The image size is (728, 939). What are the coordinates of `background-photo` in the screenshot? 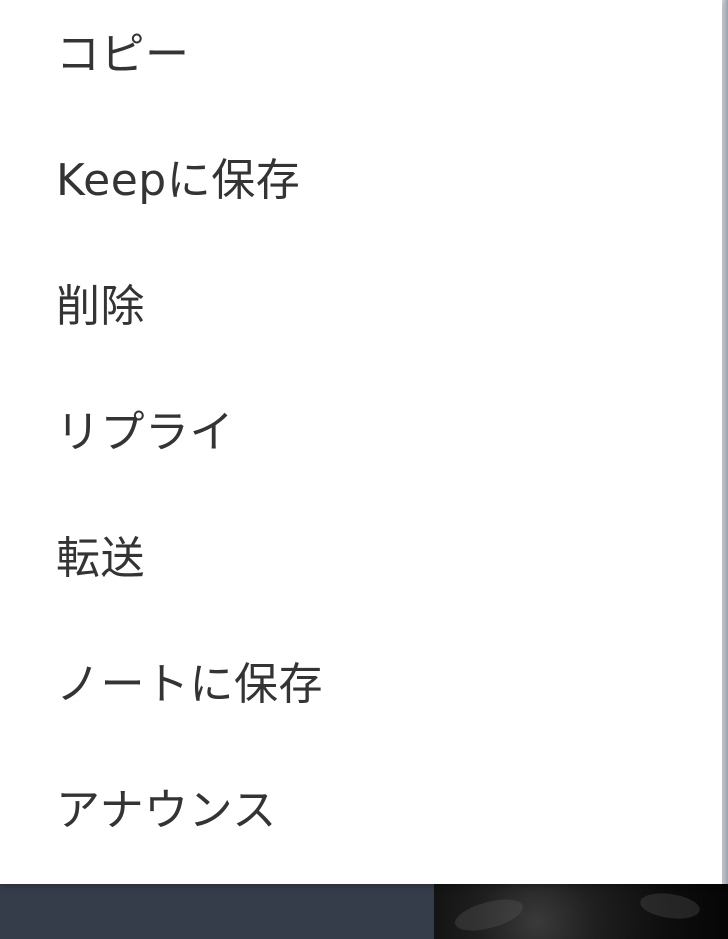 It's located at (581, 911).